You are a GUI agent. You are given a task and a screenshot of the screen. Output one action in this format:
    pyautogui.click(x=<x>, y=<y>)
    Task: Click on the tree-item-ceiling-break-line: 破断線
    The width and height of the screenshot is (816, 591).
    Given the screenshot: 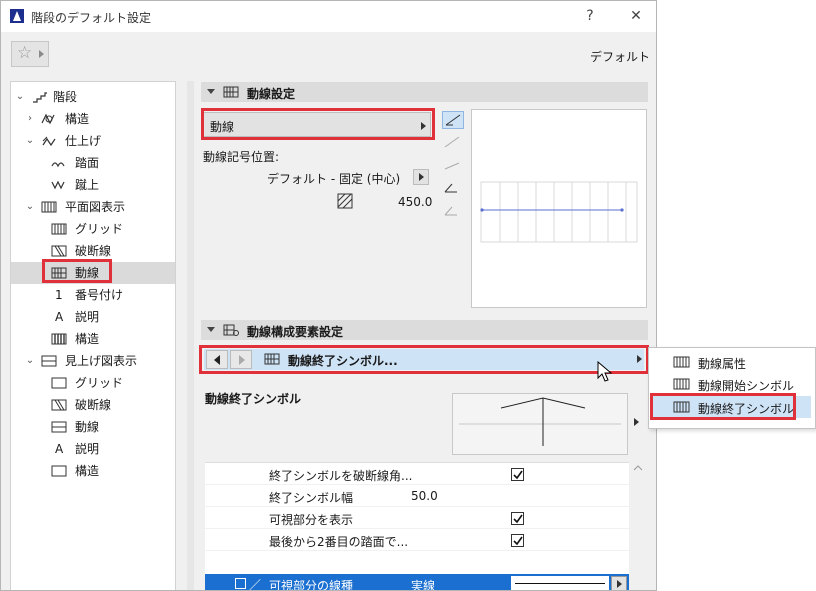 What is the action you would take?
    pyautogui.click(x=93, y=405)
    